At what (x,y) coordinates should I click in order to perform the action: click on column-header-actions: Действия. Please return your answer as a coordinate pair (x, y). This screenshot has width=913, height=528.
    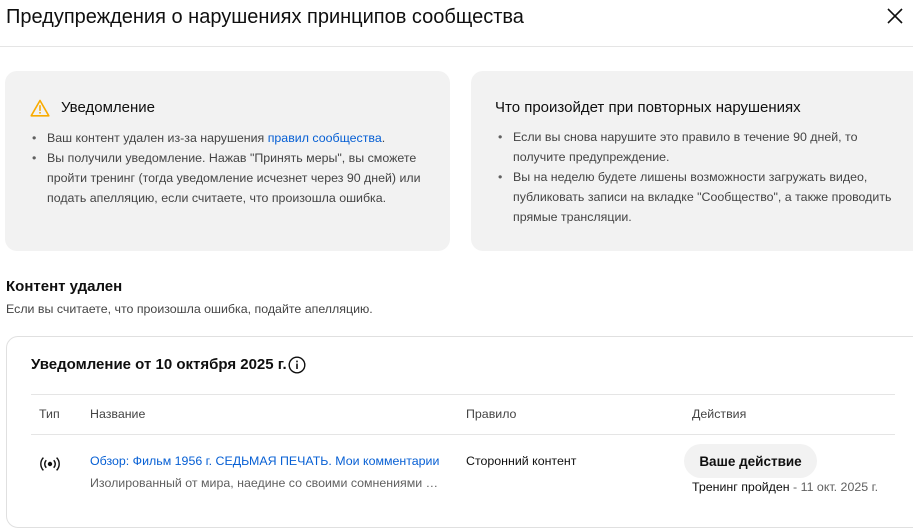
    Looking at the image, I should click on (719, 414).